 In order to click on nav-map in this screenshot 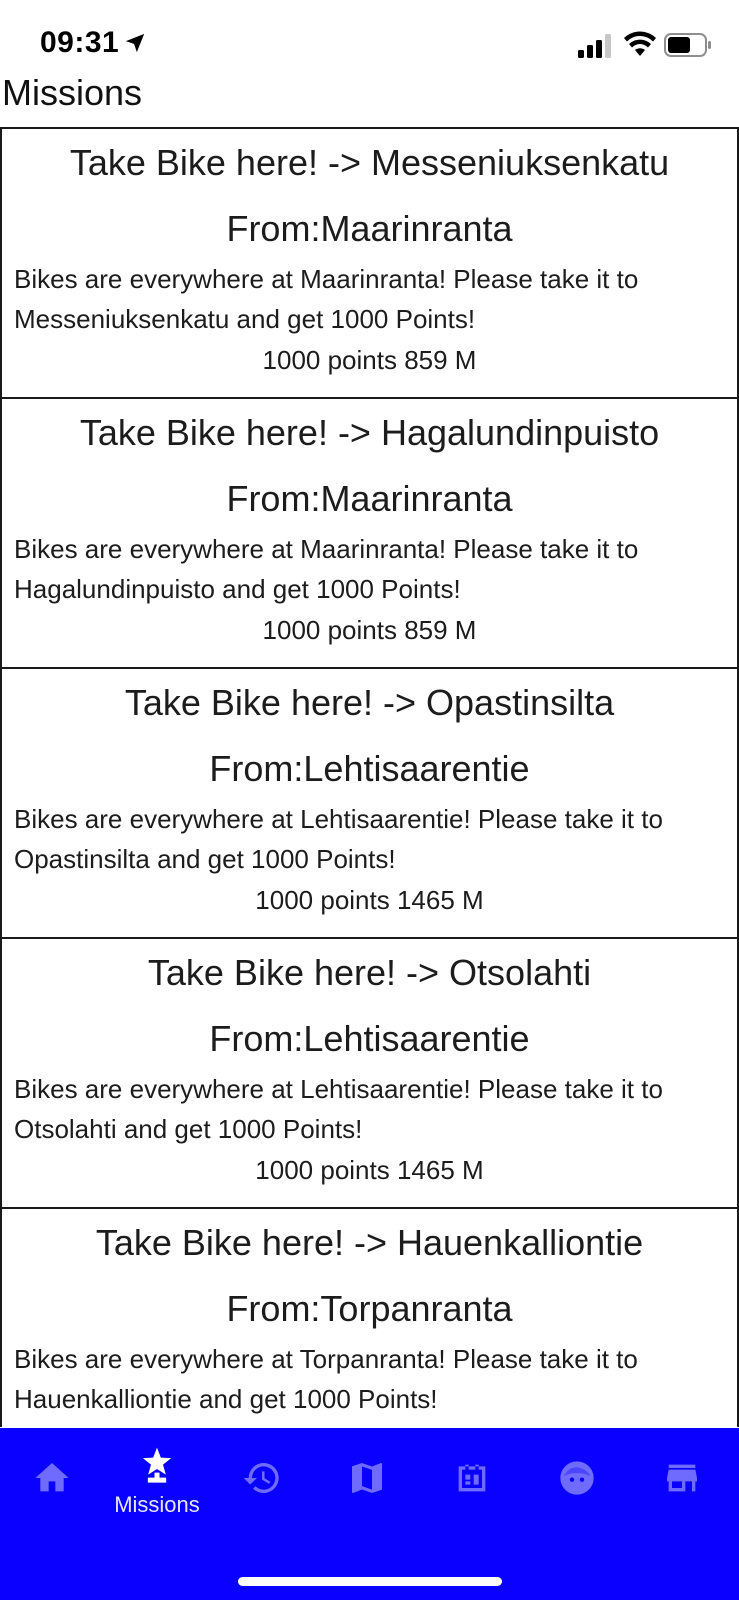, I will do `click(367, 1483)`.